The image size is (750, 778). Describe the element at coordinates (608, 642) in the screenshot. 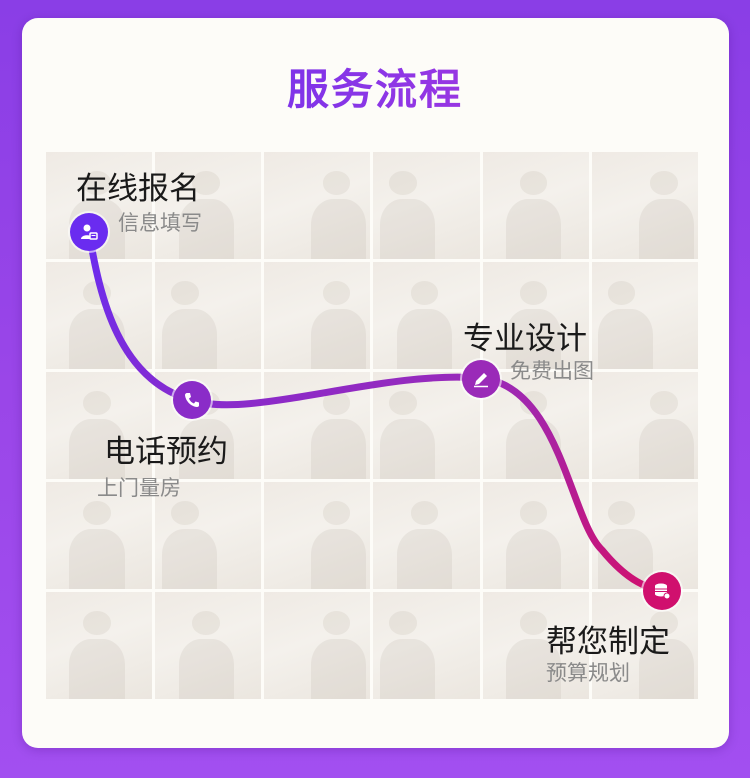

I see `step-title-4: 帮您制定` at that location.